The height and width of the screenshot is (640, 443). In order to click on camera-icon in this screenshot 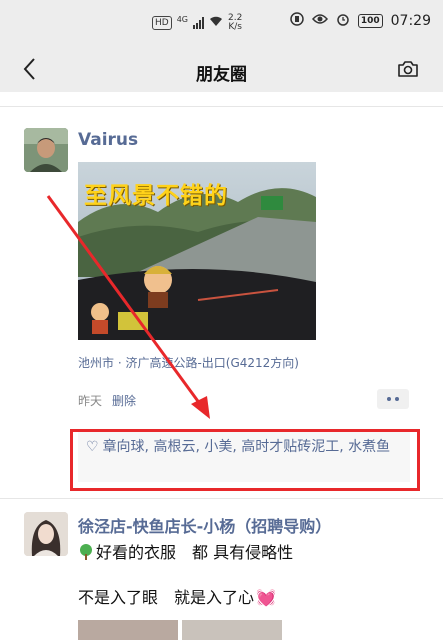, I will do `click(408, 69)`.